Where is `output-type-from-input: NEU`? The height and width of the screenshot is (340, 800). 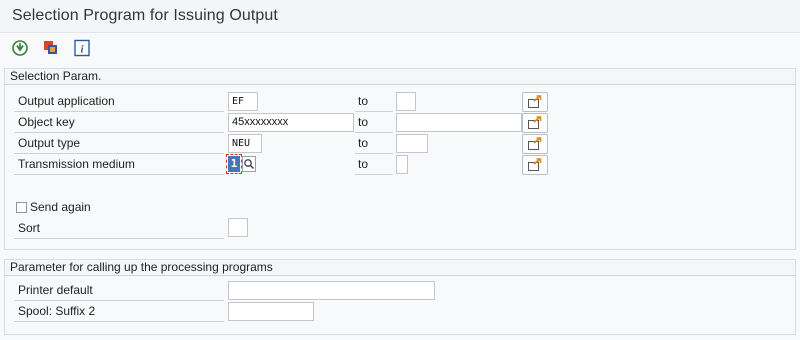
output-type-from-input: NEU is located at coordinates (245, 143).